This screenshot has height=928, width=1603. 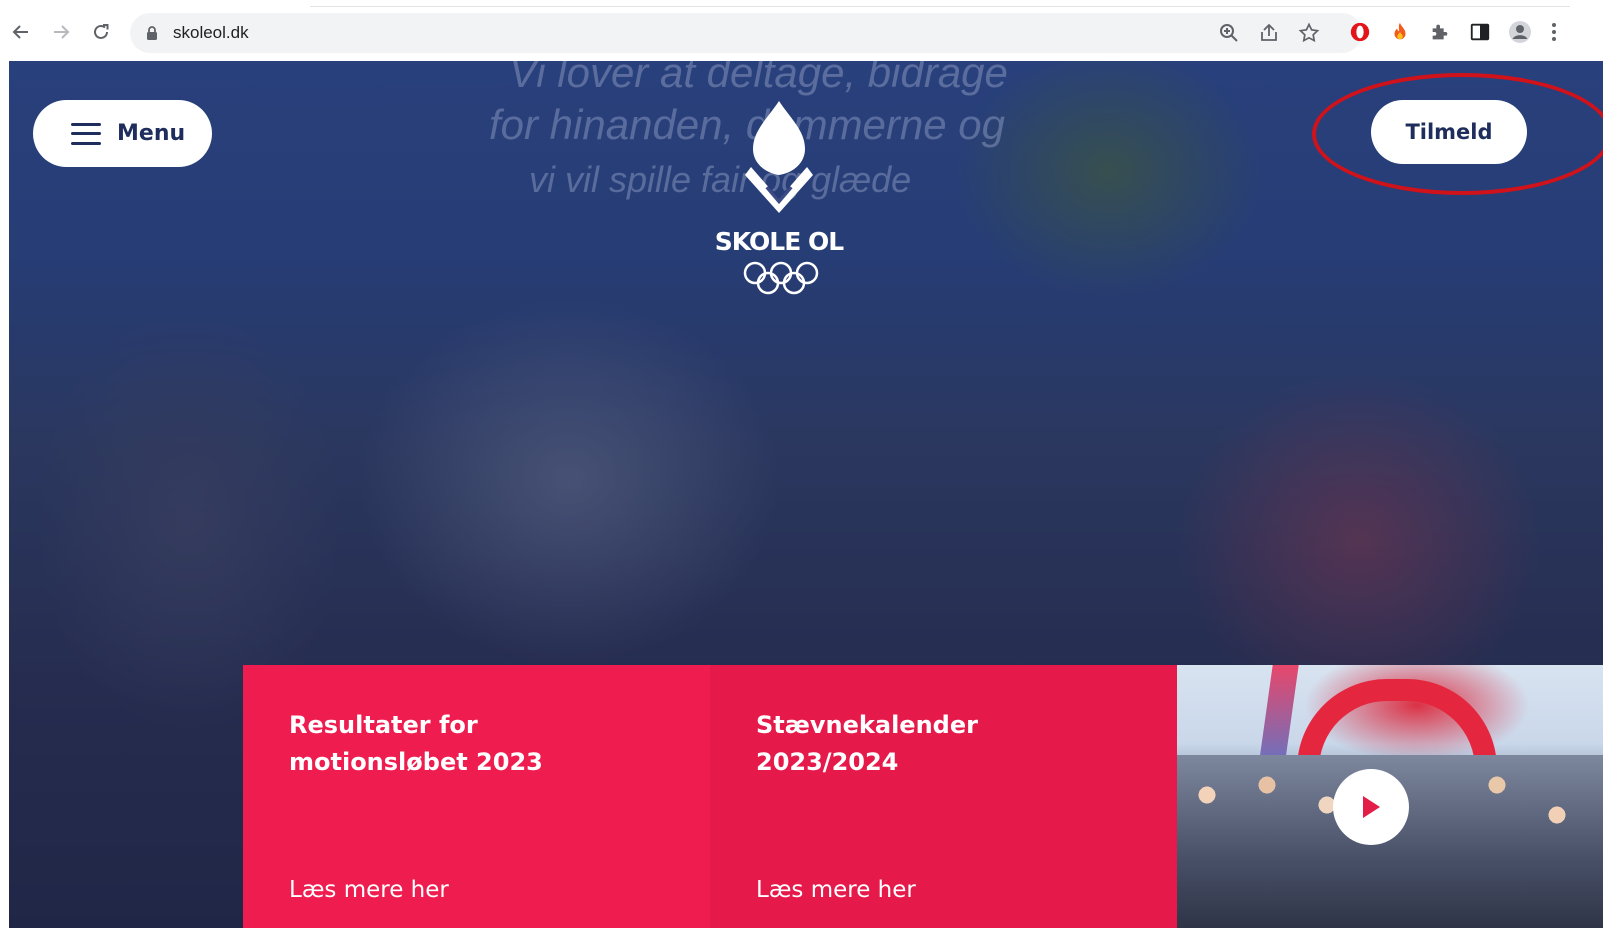 What do you see at coordinates (1554, 32) in the screenshot?
I see `kebab-menu-icon` at bounding box center [1554, 32].